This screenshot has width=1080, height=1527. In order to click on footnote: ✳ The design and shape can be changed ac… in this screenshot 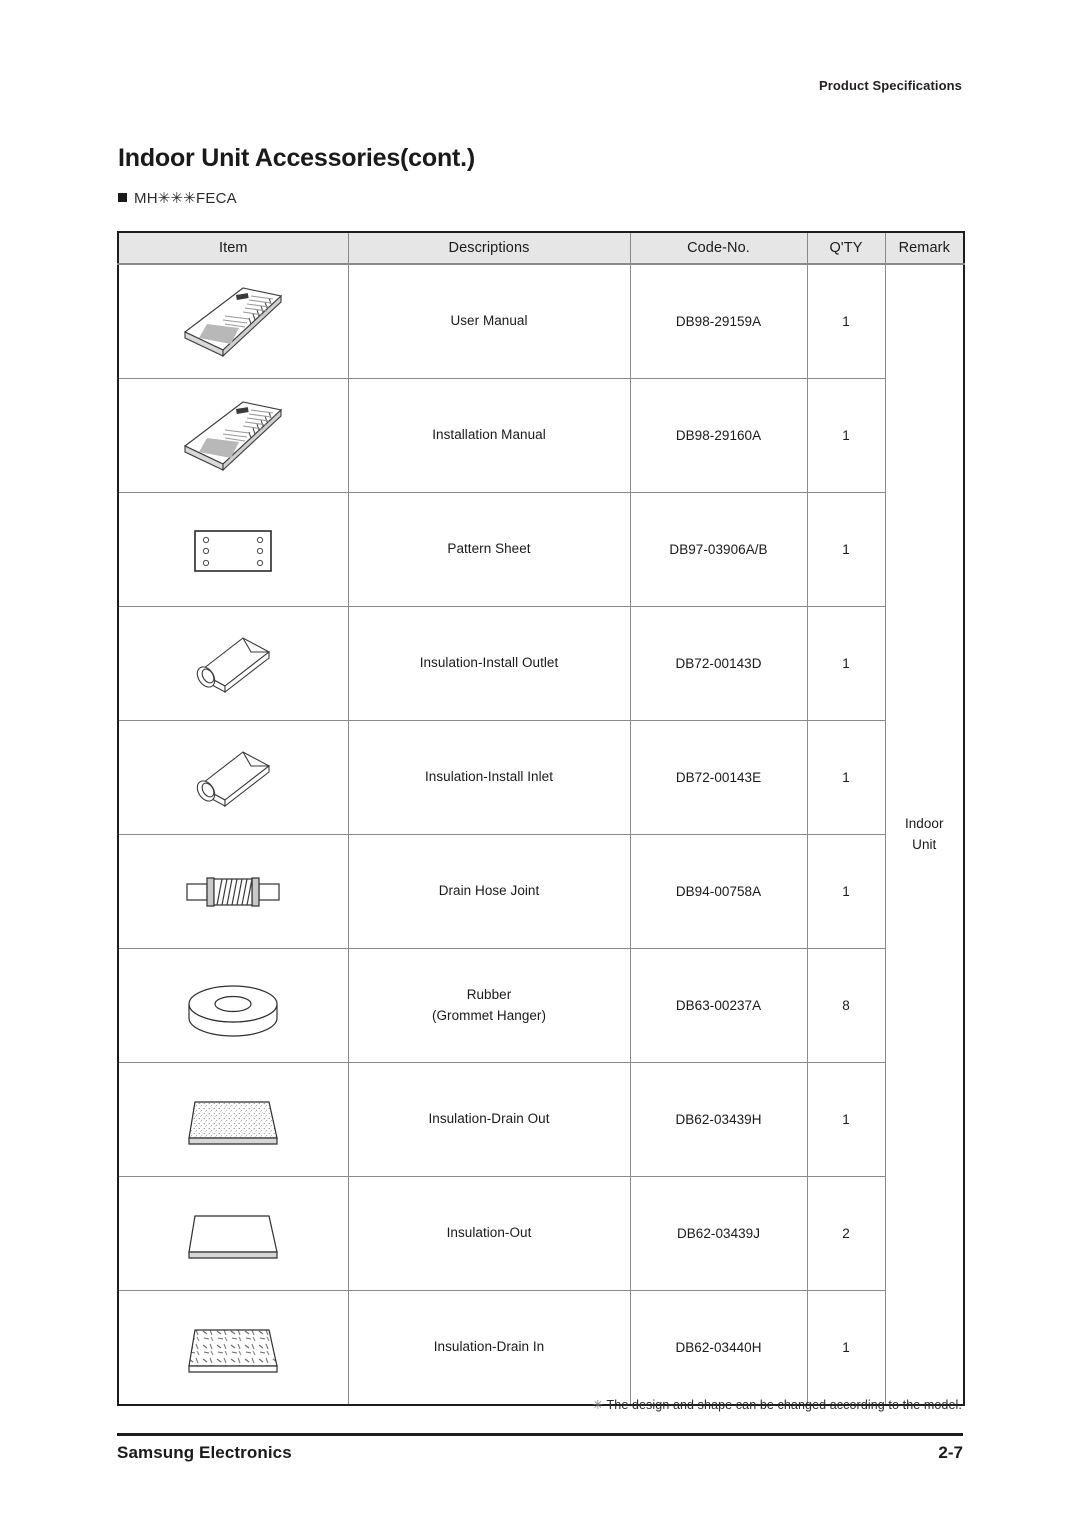, I will do `click(777, 1404)`.